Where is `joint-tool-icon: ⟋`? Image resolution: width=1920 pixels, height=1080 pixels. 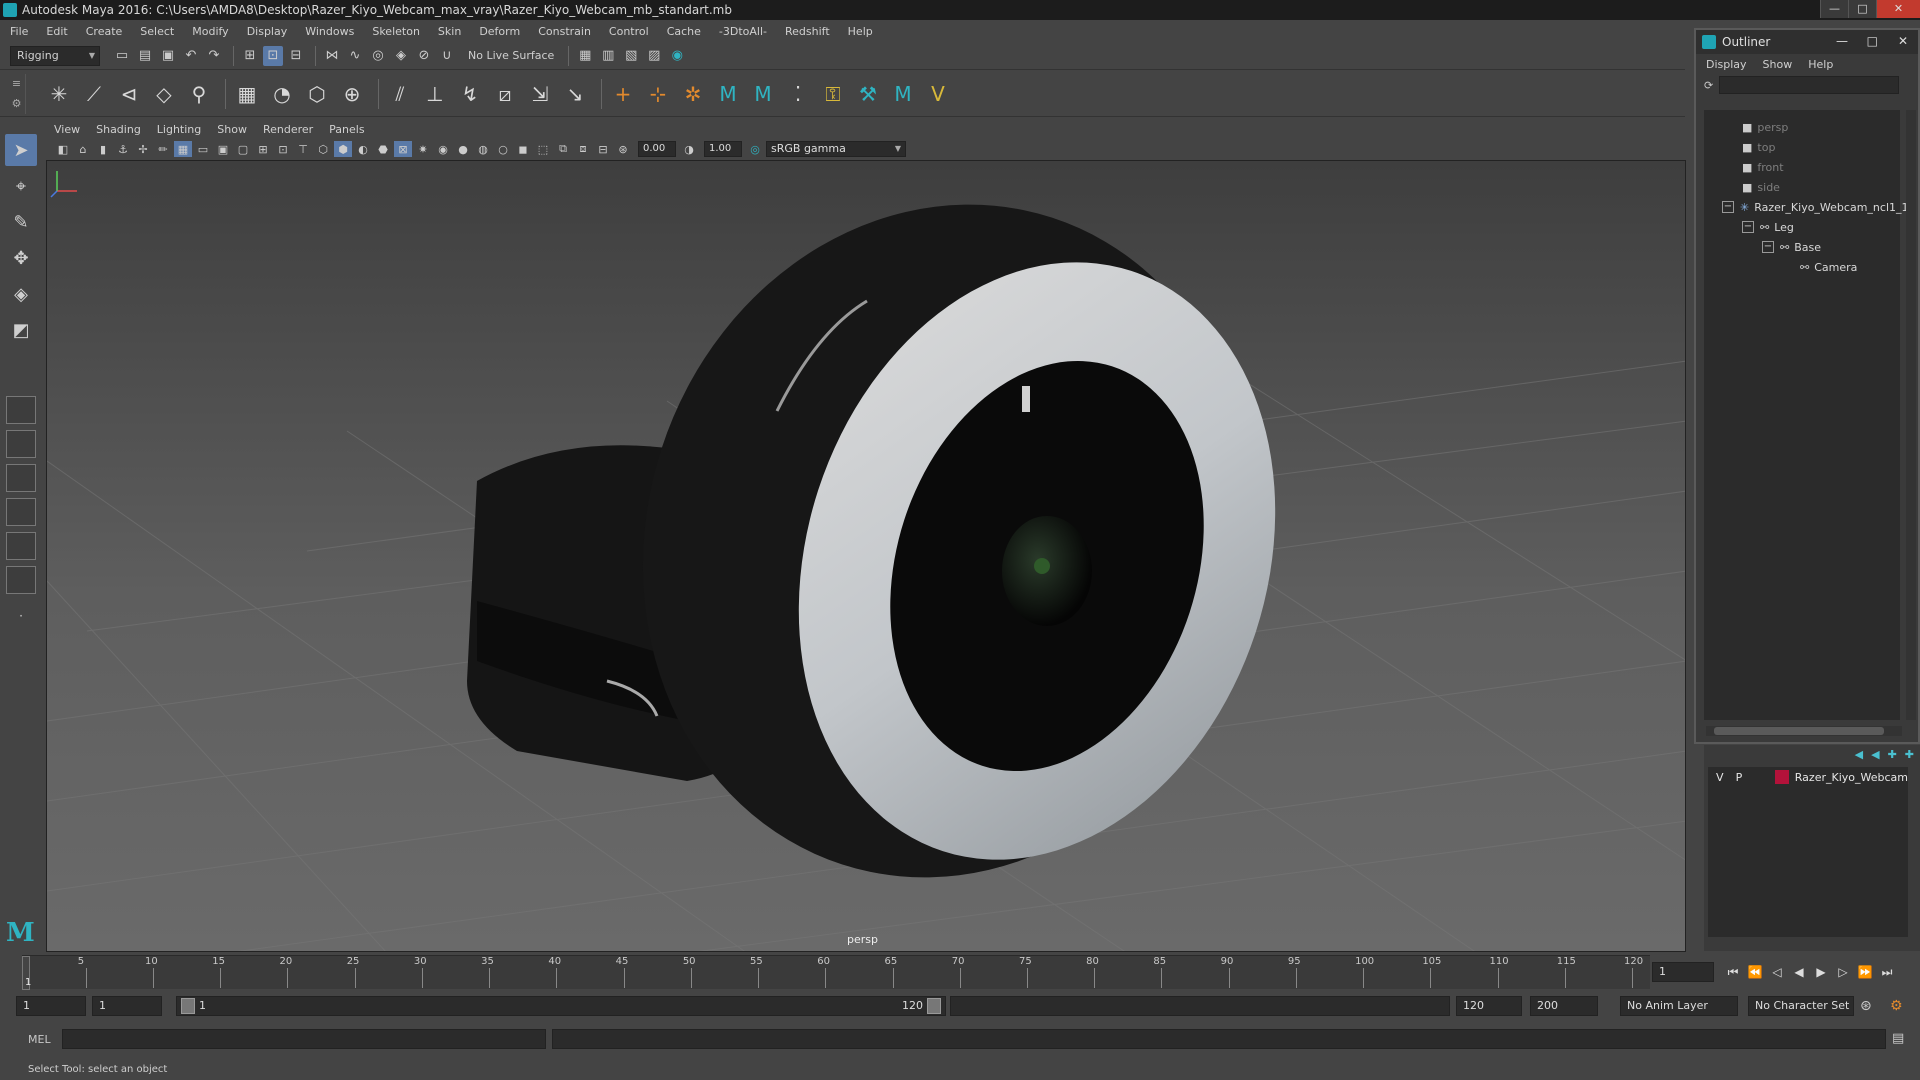
joint-tool-icon: ⟋ is located at coordinates (94, 94).